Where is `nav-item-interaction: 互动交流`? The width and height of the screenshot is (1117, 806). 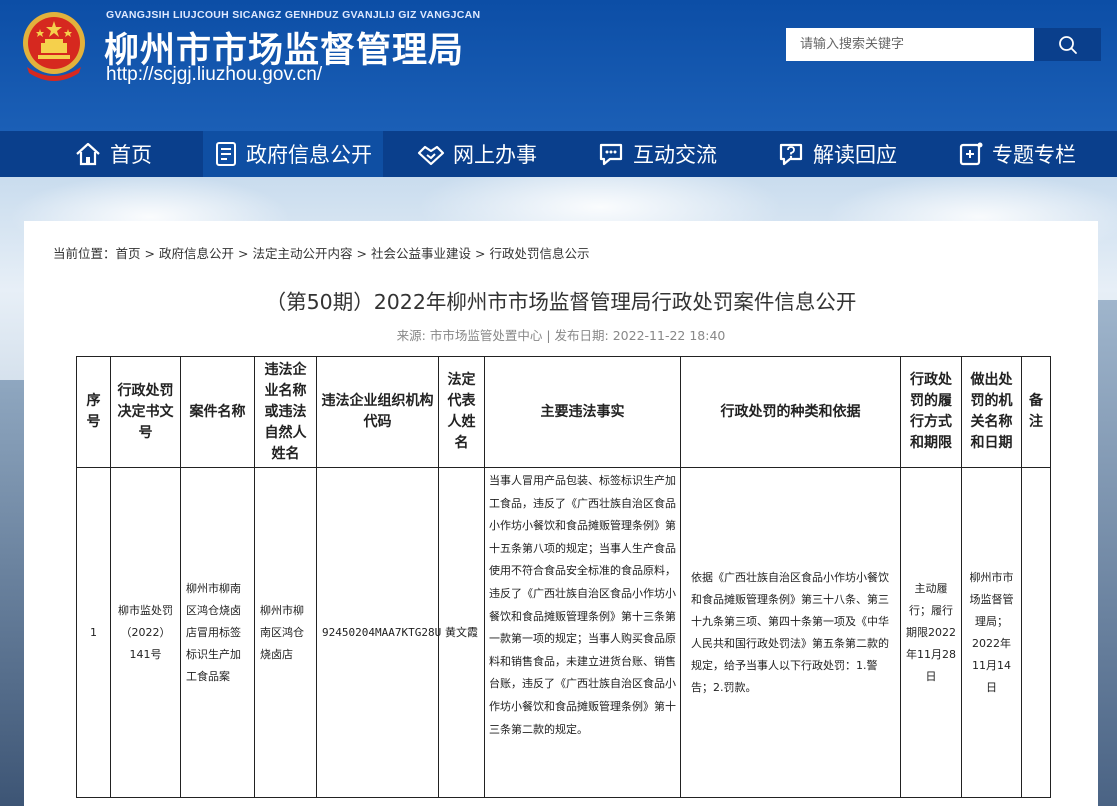 nav-item-interaction: 互动交流 is located at coordinates (657, 154).